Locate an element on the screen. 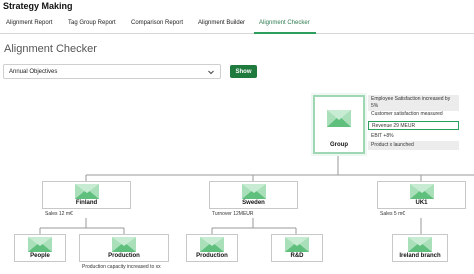  org-node-ireland-branch: Ireland branch is located at coordinates (420, 248).